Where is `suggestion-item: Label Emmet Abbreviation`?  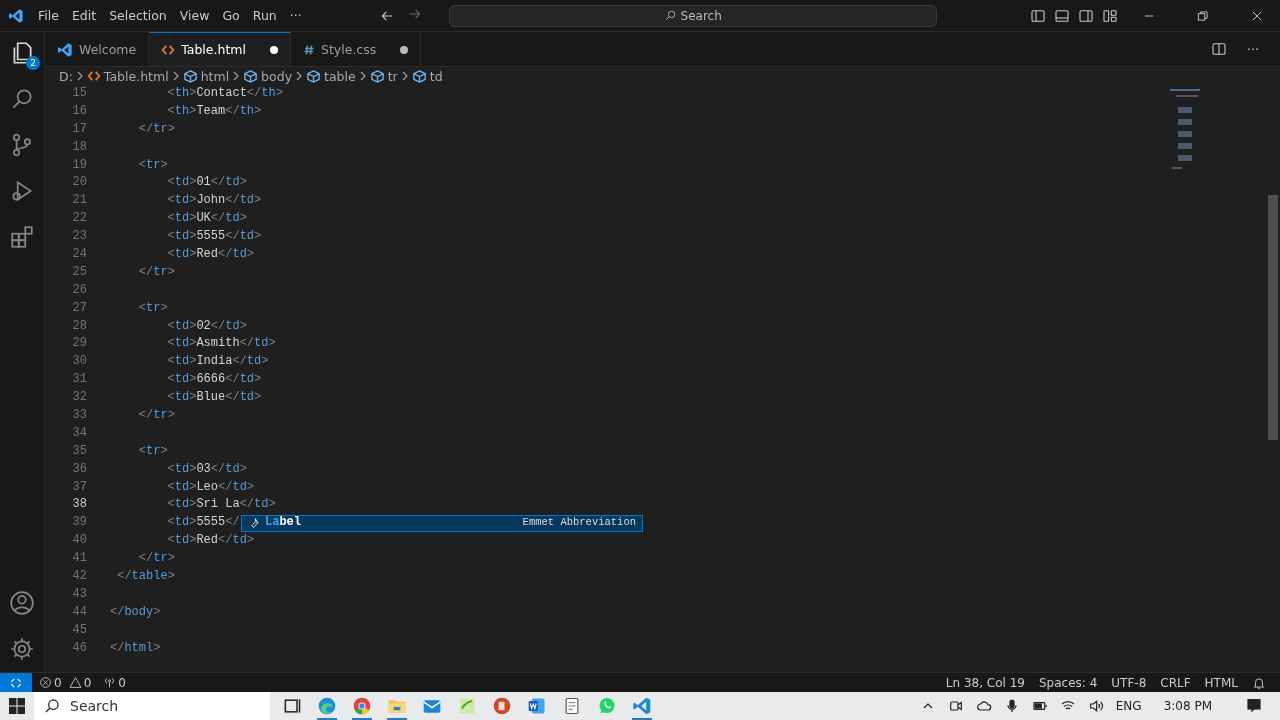 suggestion-item: Label Emmet Abbreviation is located at coordinates (442, 523).